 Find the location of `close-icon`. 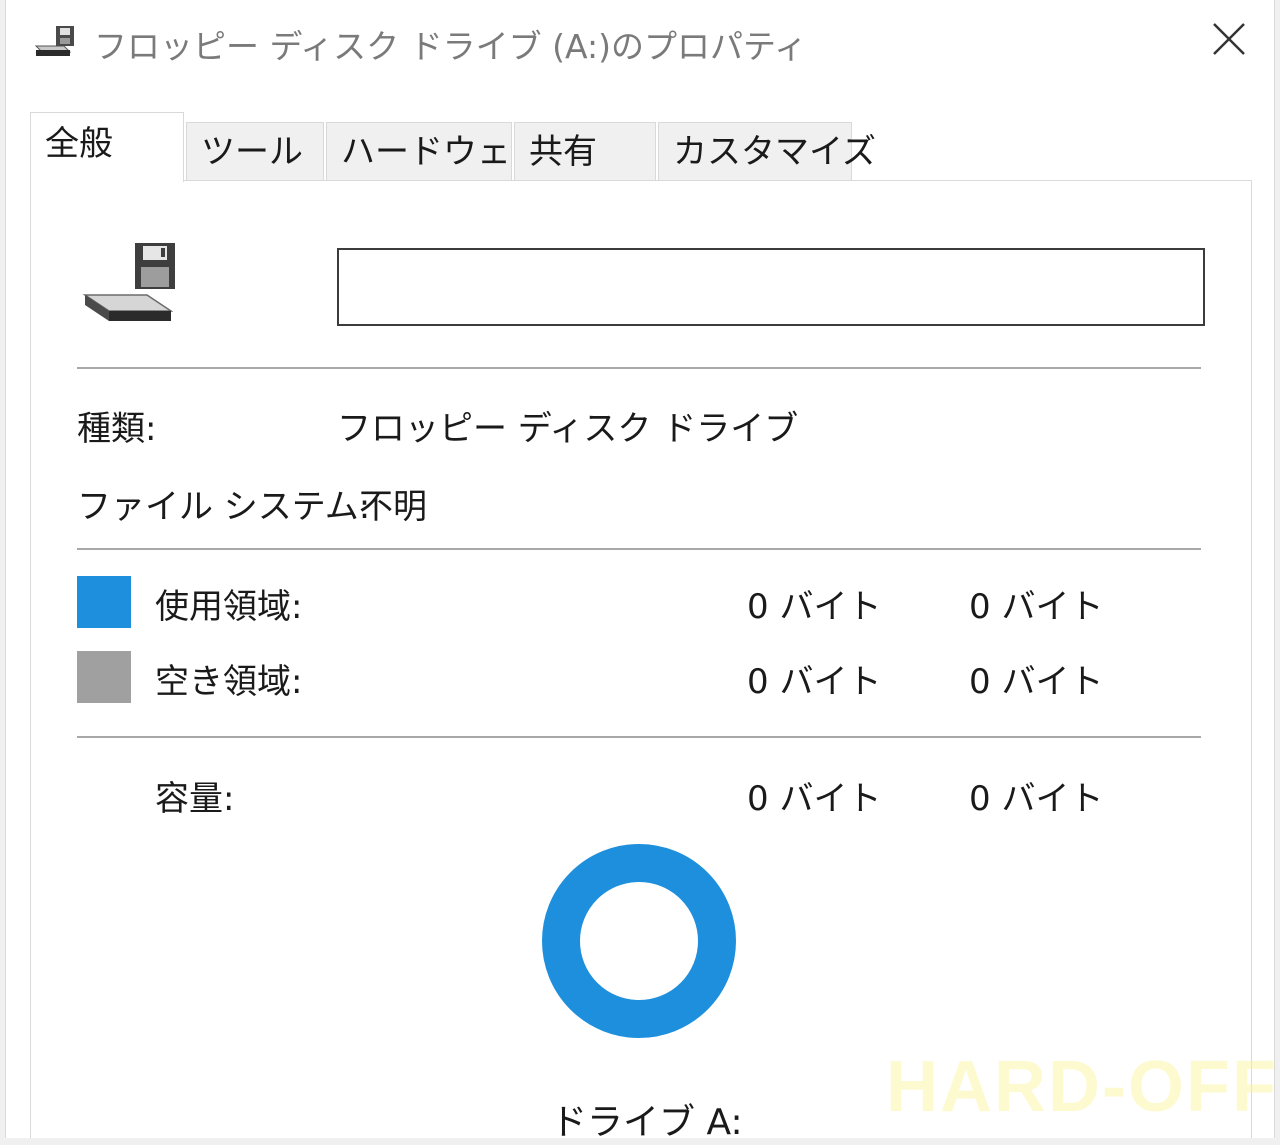

close-icon is located at coordinates (1229, 39).